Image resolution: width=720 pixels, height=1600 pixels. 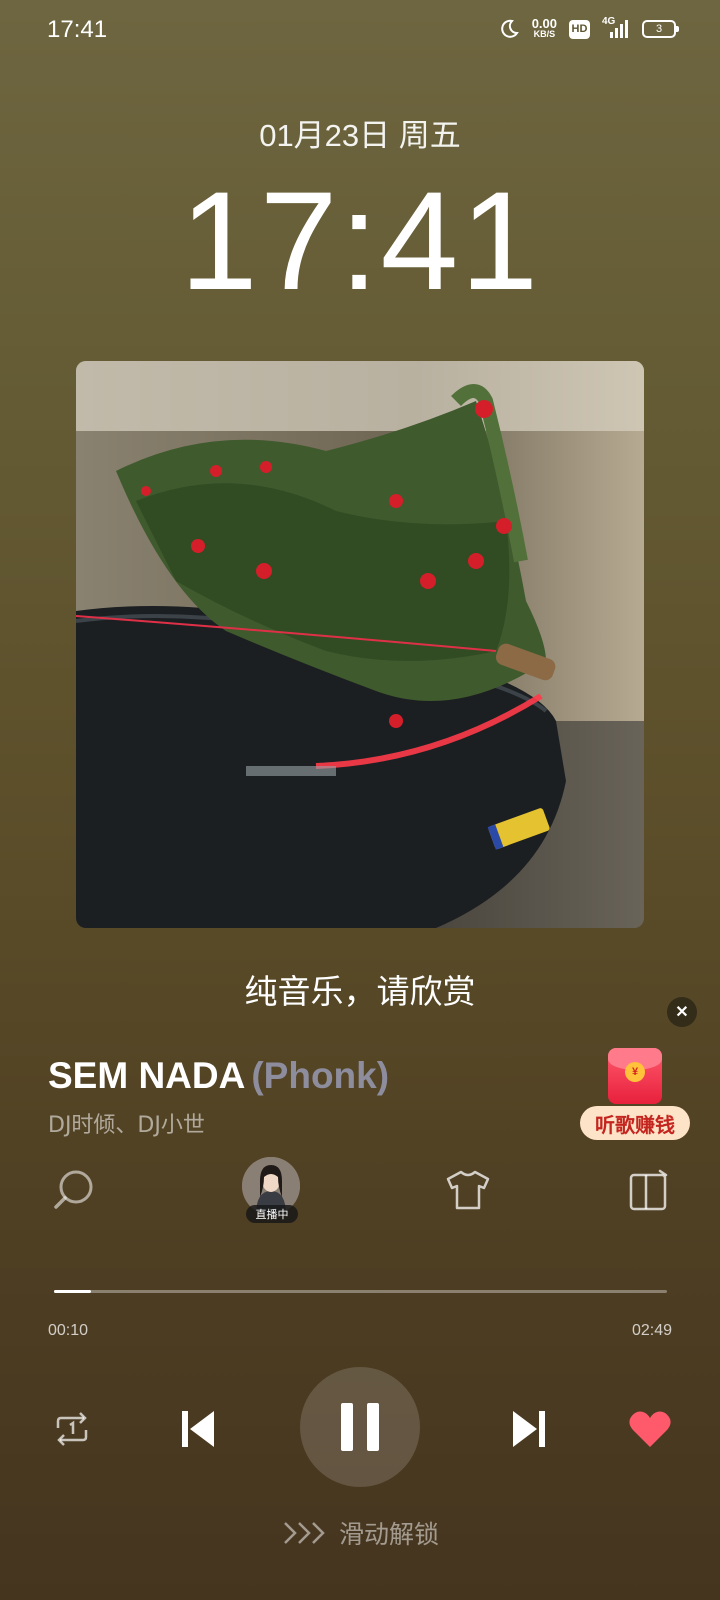 I want to click on tshirt-icon, so click(x=468, y=1190).